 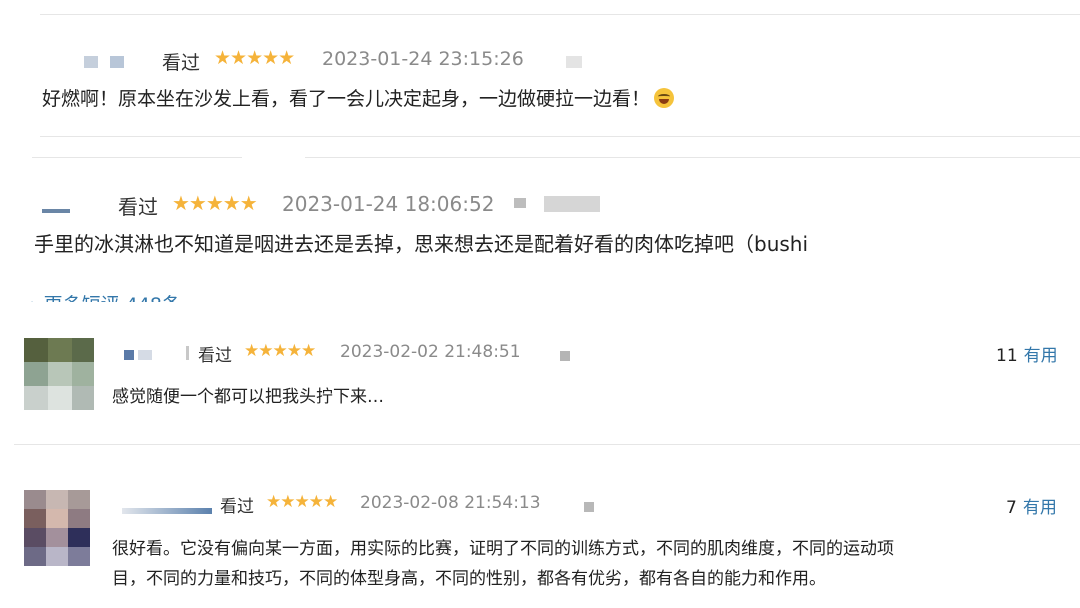 I want to click on divider-2a, so click(x=137, y=157).